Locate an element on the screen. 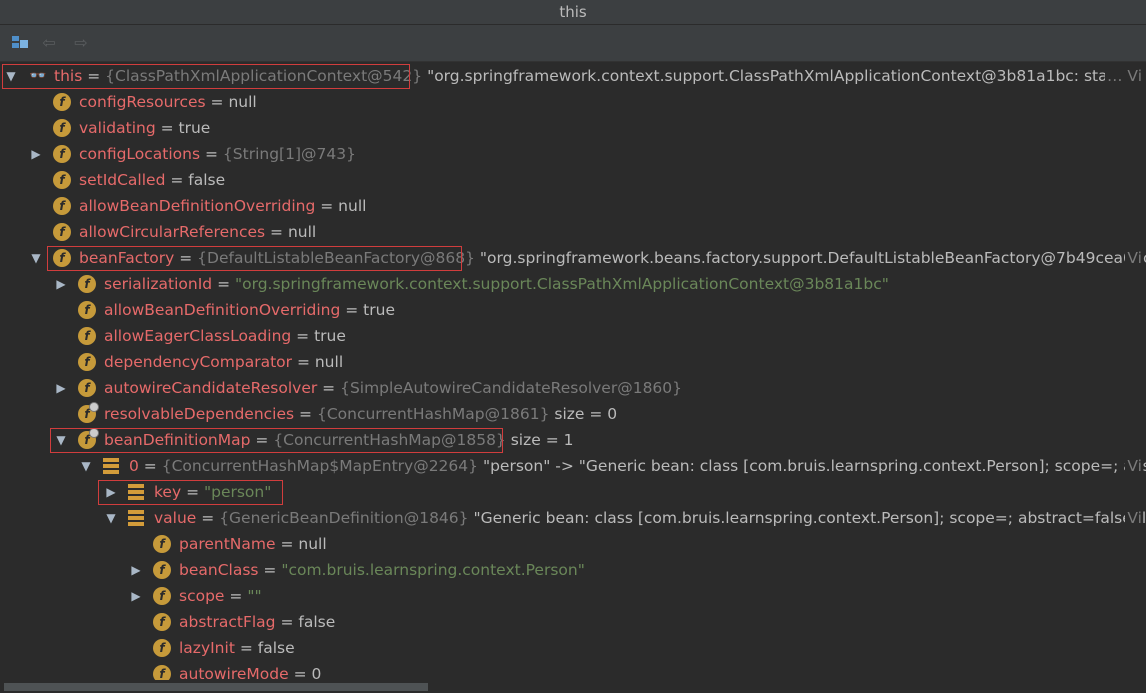  scrollbar-thumb is located at coordinates (216, 687).